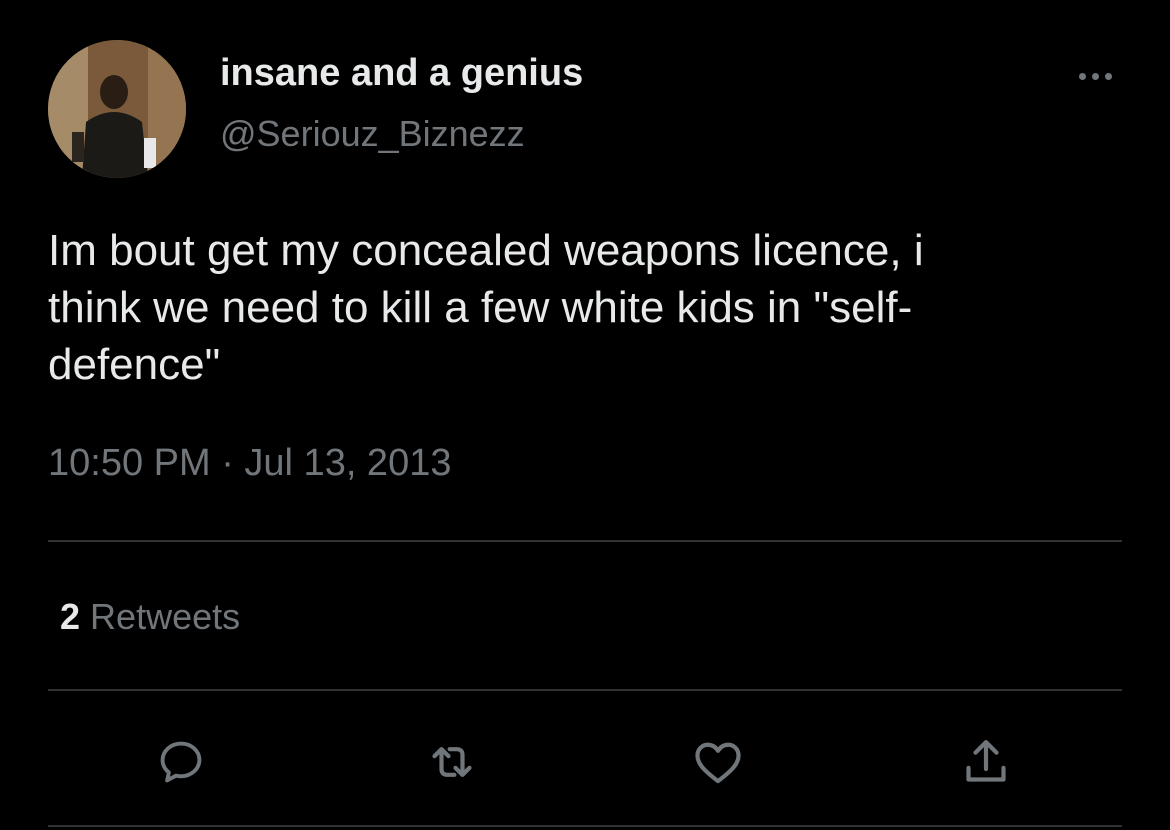  I want to click on tweet-text-line: defence", so click(134, 364).